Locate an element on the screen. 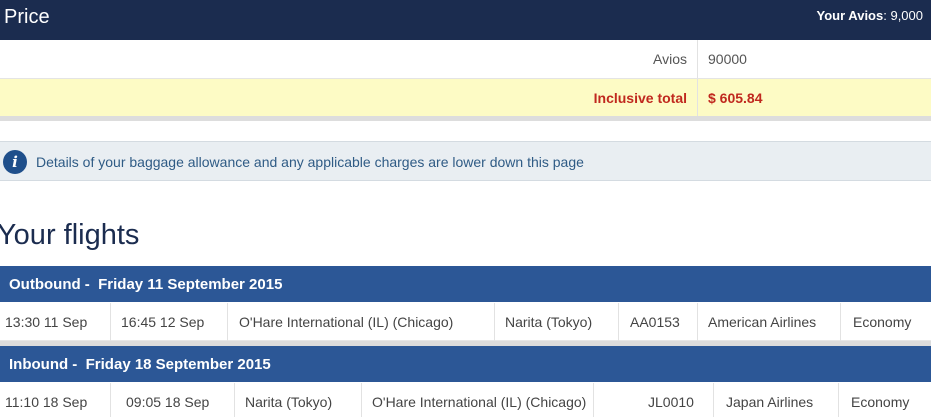 The width and height of the screenshot is (931, 417). avios-row: Avios 90000 is located at coordinates (465, 59).